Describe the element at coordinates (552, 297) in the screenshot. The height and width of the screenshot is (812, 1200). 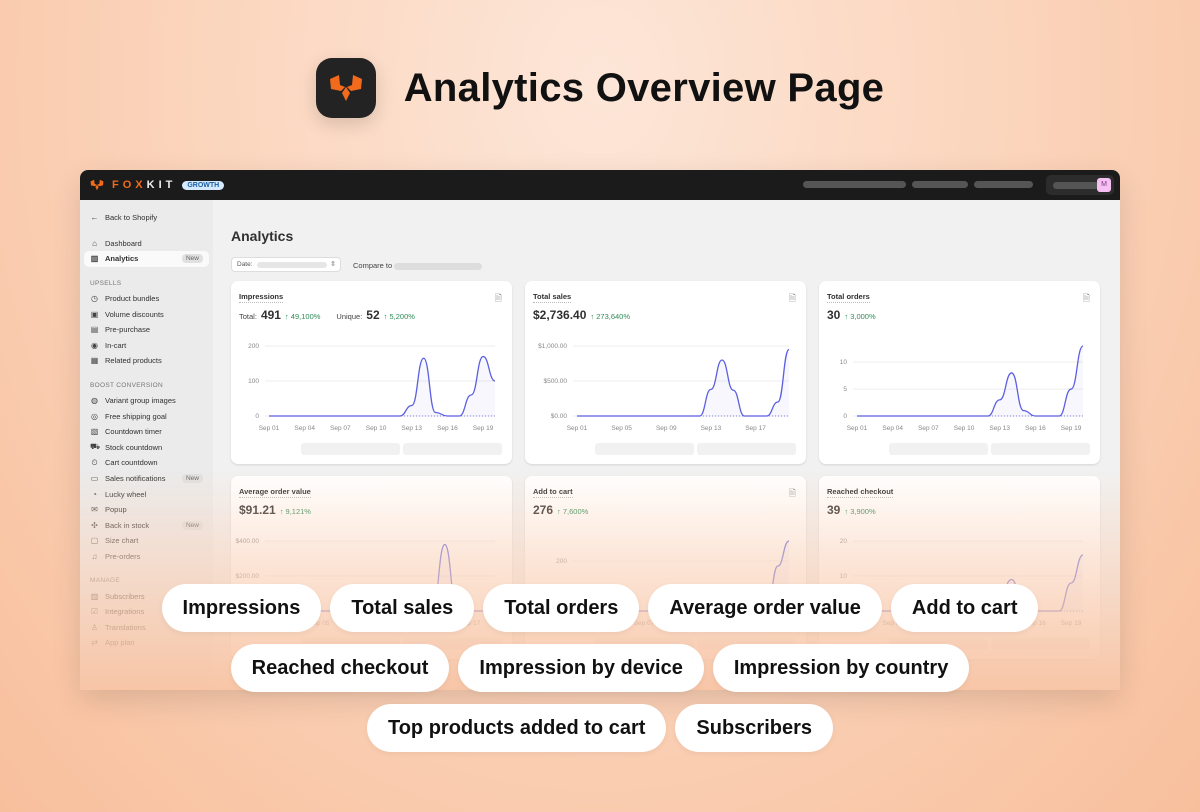
I see `card-title: Total sales` at that location.